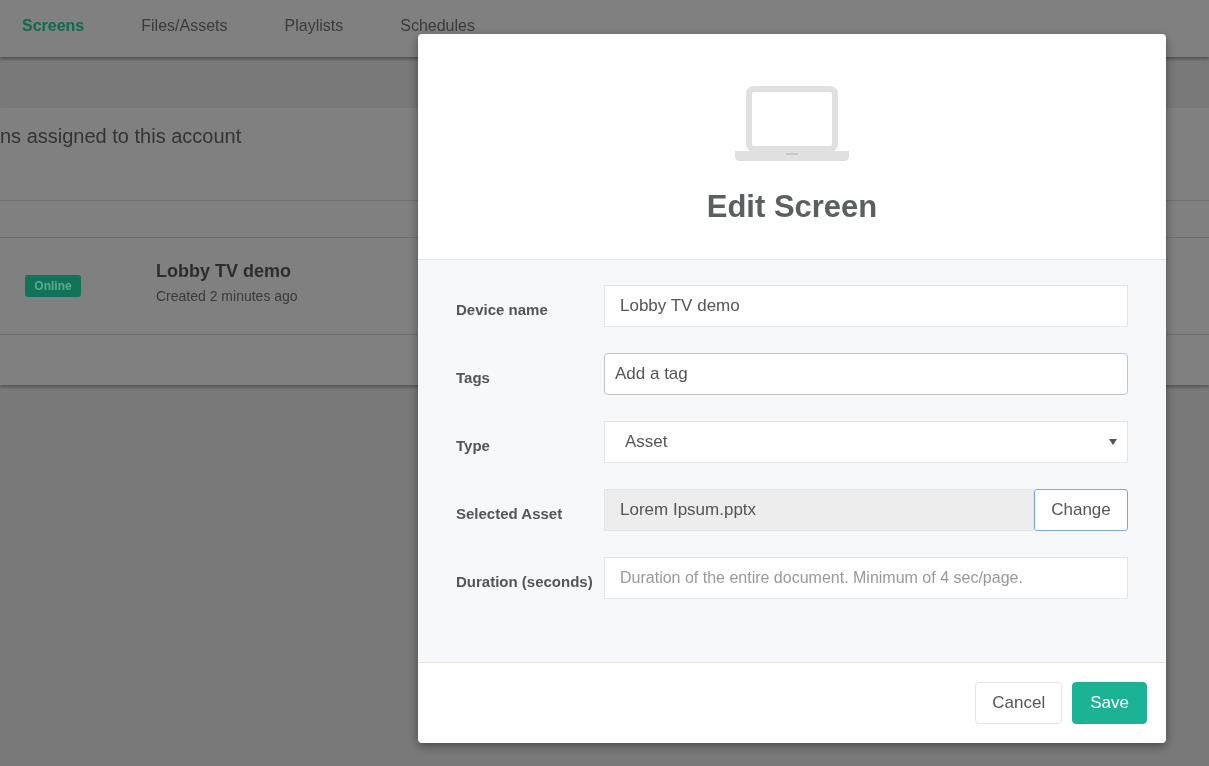  Describe the element at coordinates (502, 308) in the screenshot. I see `field-label: Device name` at that location.